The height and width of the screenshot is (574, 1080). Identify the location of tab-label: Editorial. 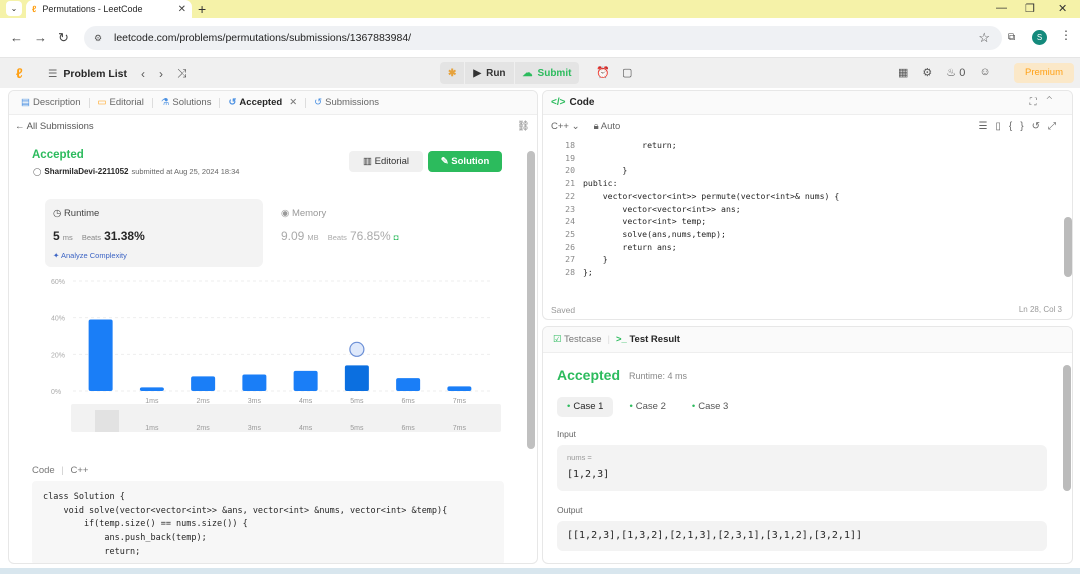
(126, 102).